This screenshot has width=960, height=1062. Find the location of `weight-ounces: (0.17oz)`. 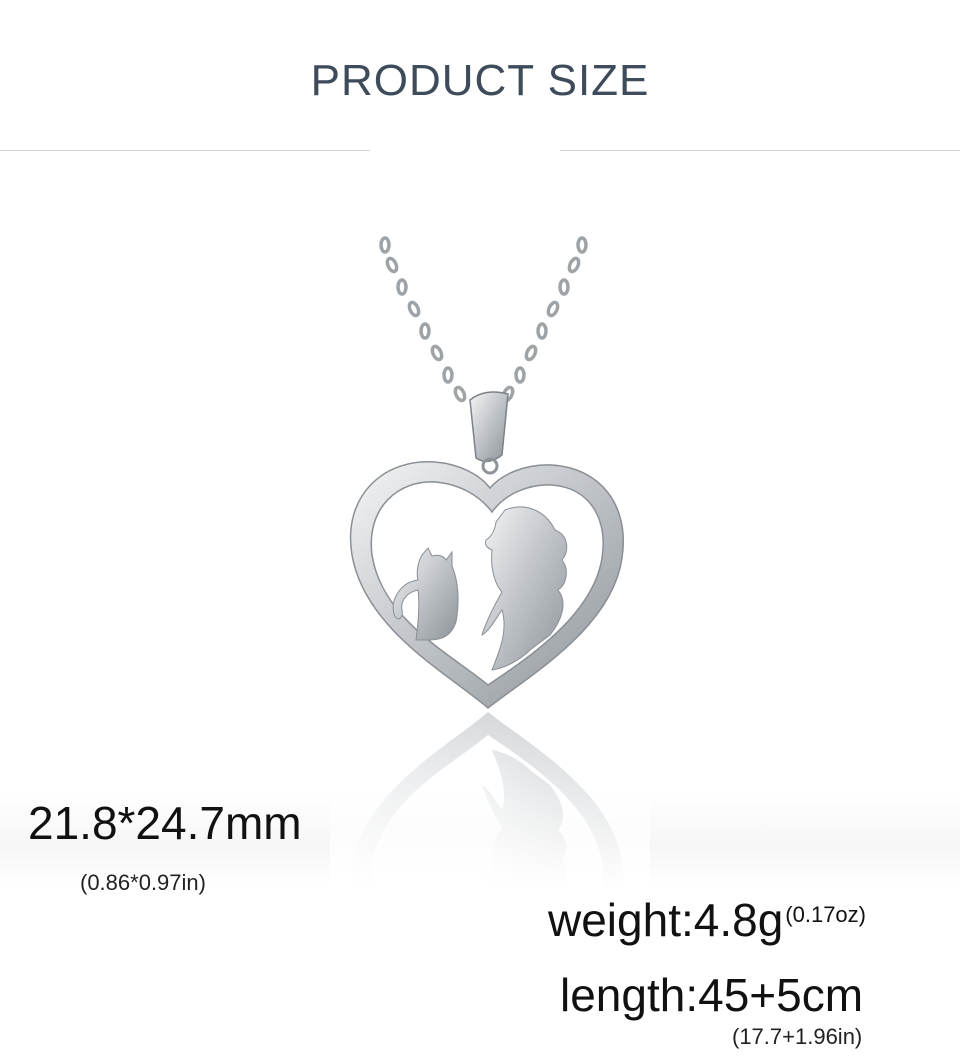

weight-ounces: (0.17oz) is located at coordinates (825, 914).